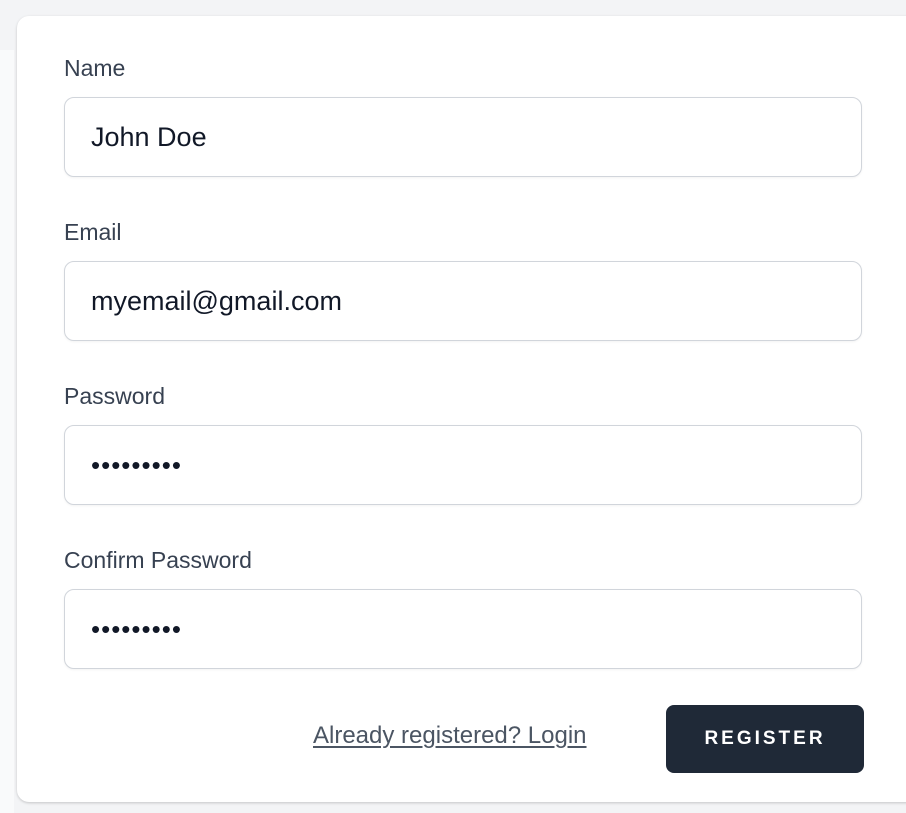 The height and width of the screenshot is (813, 906). Describe the element at coordinates (463, 465) in the screenshot. I see `password-input` at that location.